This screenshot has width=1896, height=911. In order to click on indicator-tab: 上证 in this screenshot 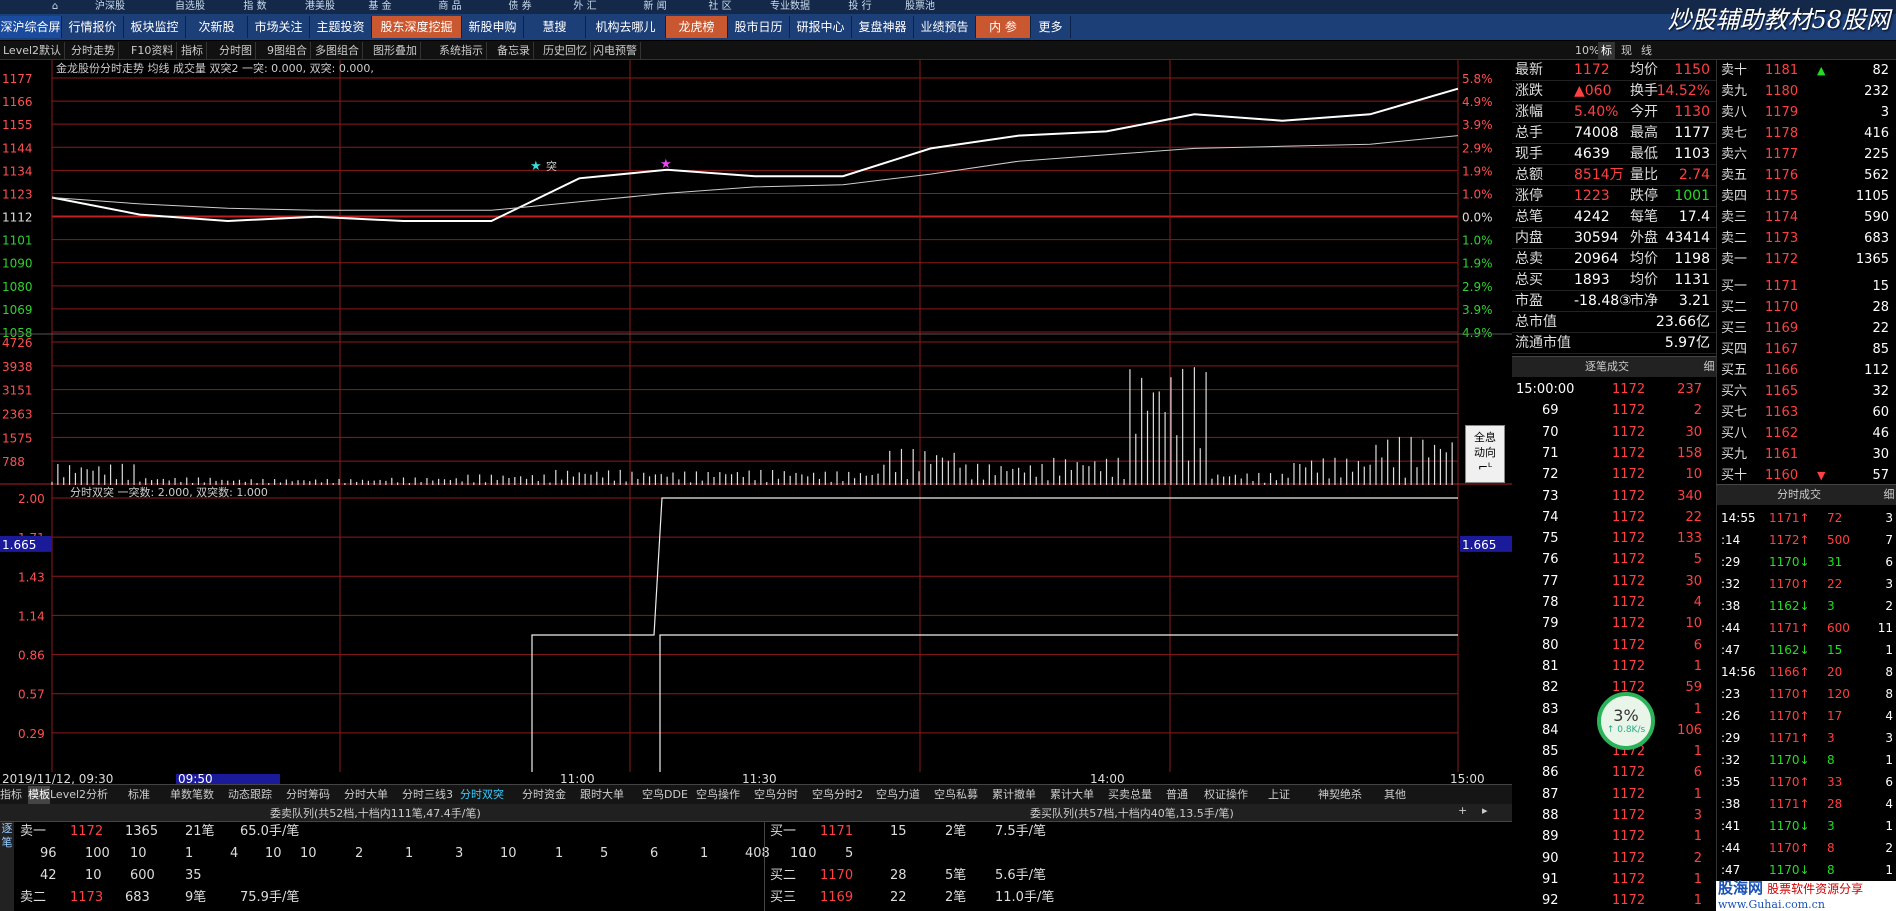, I will do `click(1279, 795)`.